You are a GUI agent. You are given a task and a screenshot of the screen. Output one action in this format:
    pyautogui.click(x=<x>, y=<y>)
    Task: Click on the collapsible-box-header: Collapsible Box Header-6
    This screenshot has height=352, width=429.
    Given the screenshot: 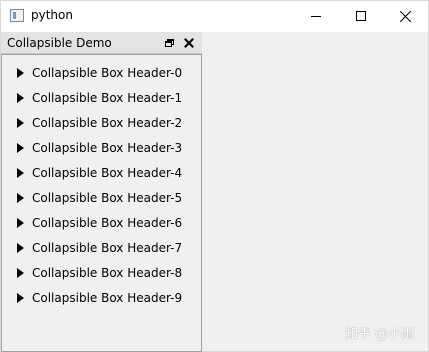 What is the action you would take?
    pyautogui.click(x=101, y=223)
    